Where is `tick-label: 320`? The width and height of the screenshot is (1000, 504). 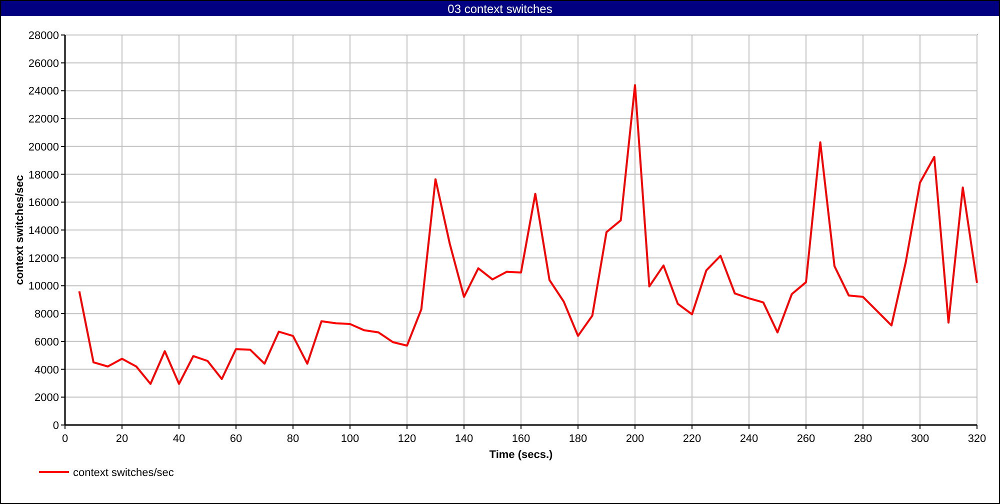 tick-label: 320 is located at coordinates (977, 439).